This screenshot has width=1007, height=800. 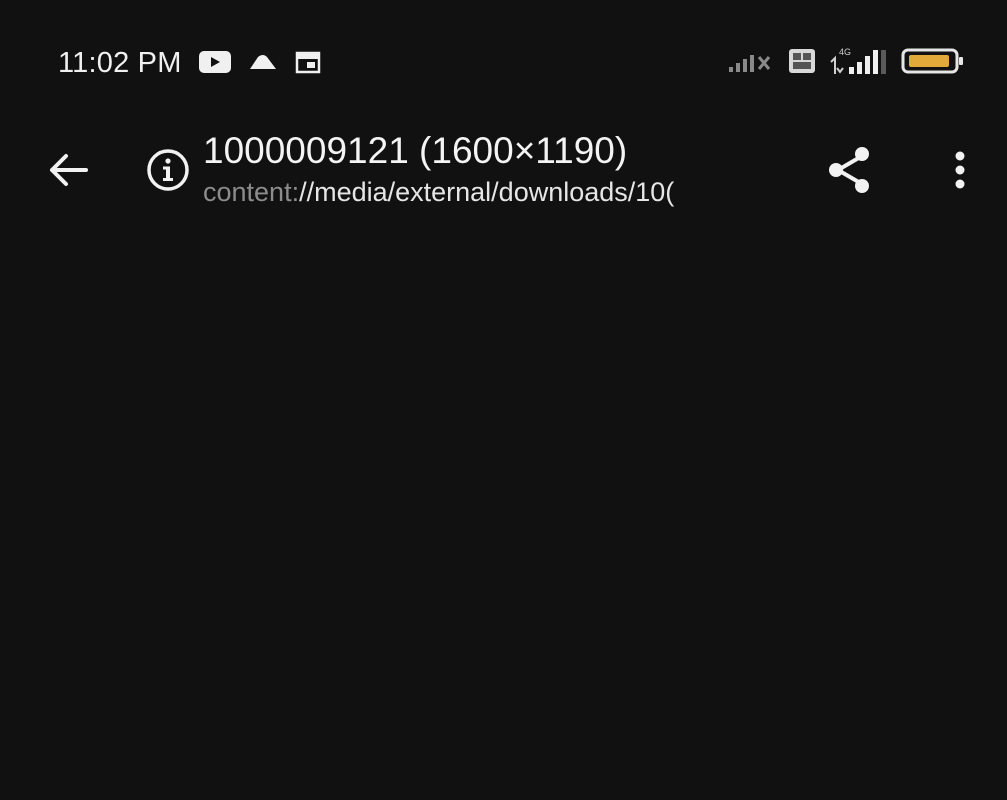 I want to click on youtube-icon, so click(x=215, y=64).